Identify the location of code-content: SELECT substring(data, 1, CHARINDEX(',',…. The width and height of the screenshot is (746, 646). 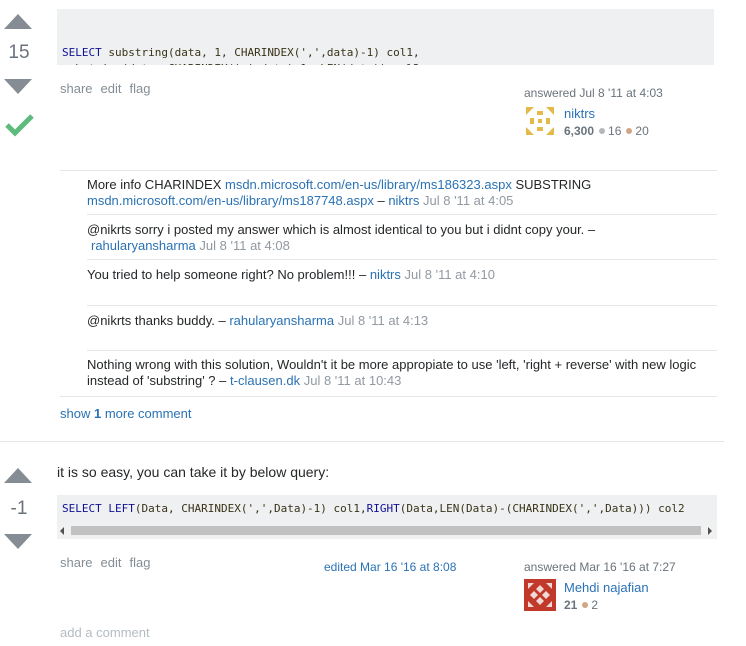
(388, 55).